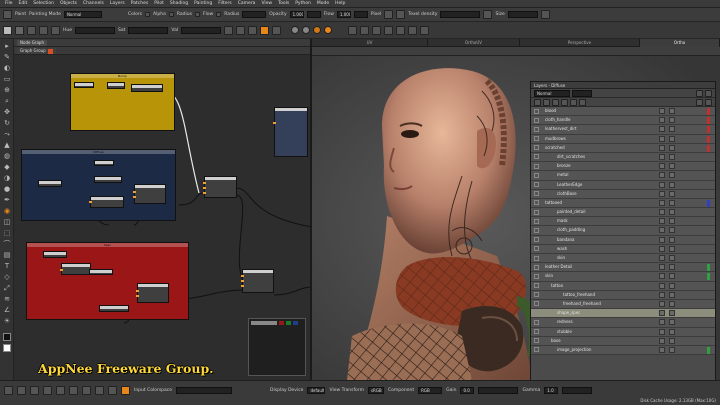 This screenshot has height=405, width=720. I want to click on layer-row: mask, so click(623, 222).